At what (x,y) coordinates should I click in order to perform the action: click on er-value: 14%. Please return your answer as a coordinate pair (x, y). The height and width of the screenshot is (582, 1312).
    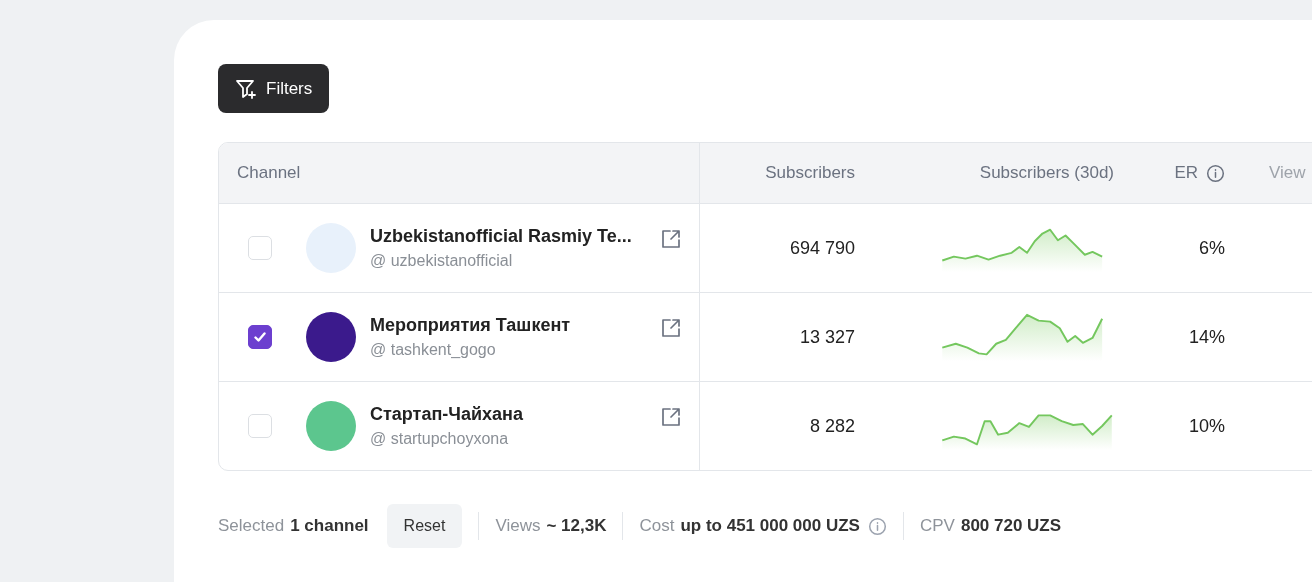
    Looking at the image, I should click on (1206, 337).